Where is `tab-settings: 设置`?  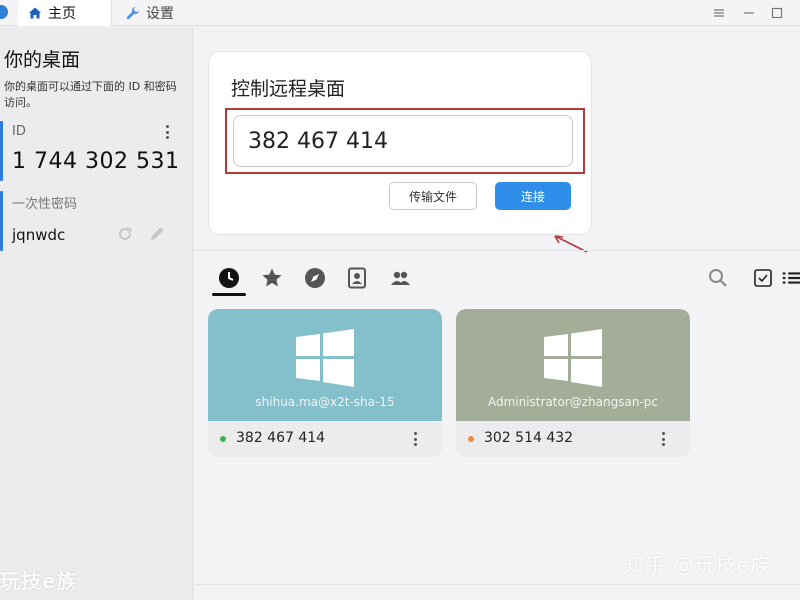
tab-settings: 设置 is located at coordinates (150, 13).